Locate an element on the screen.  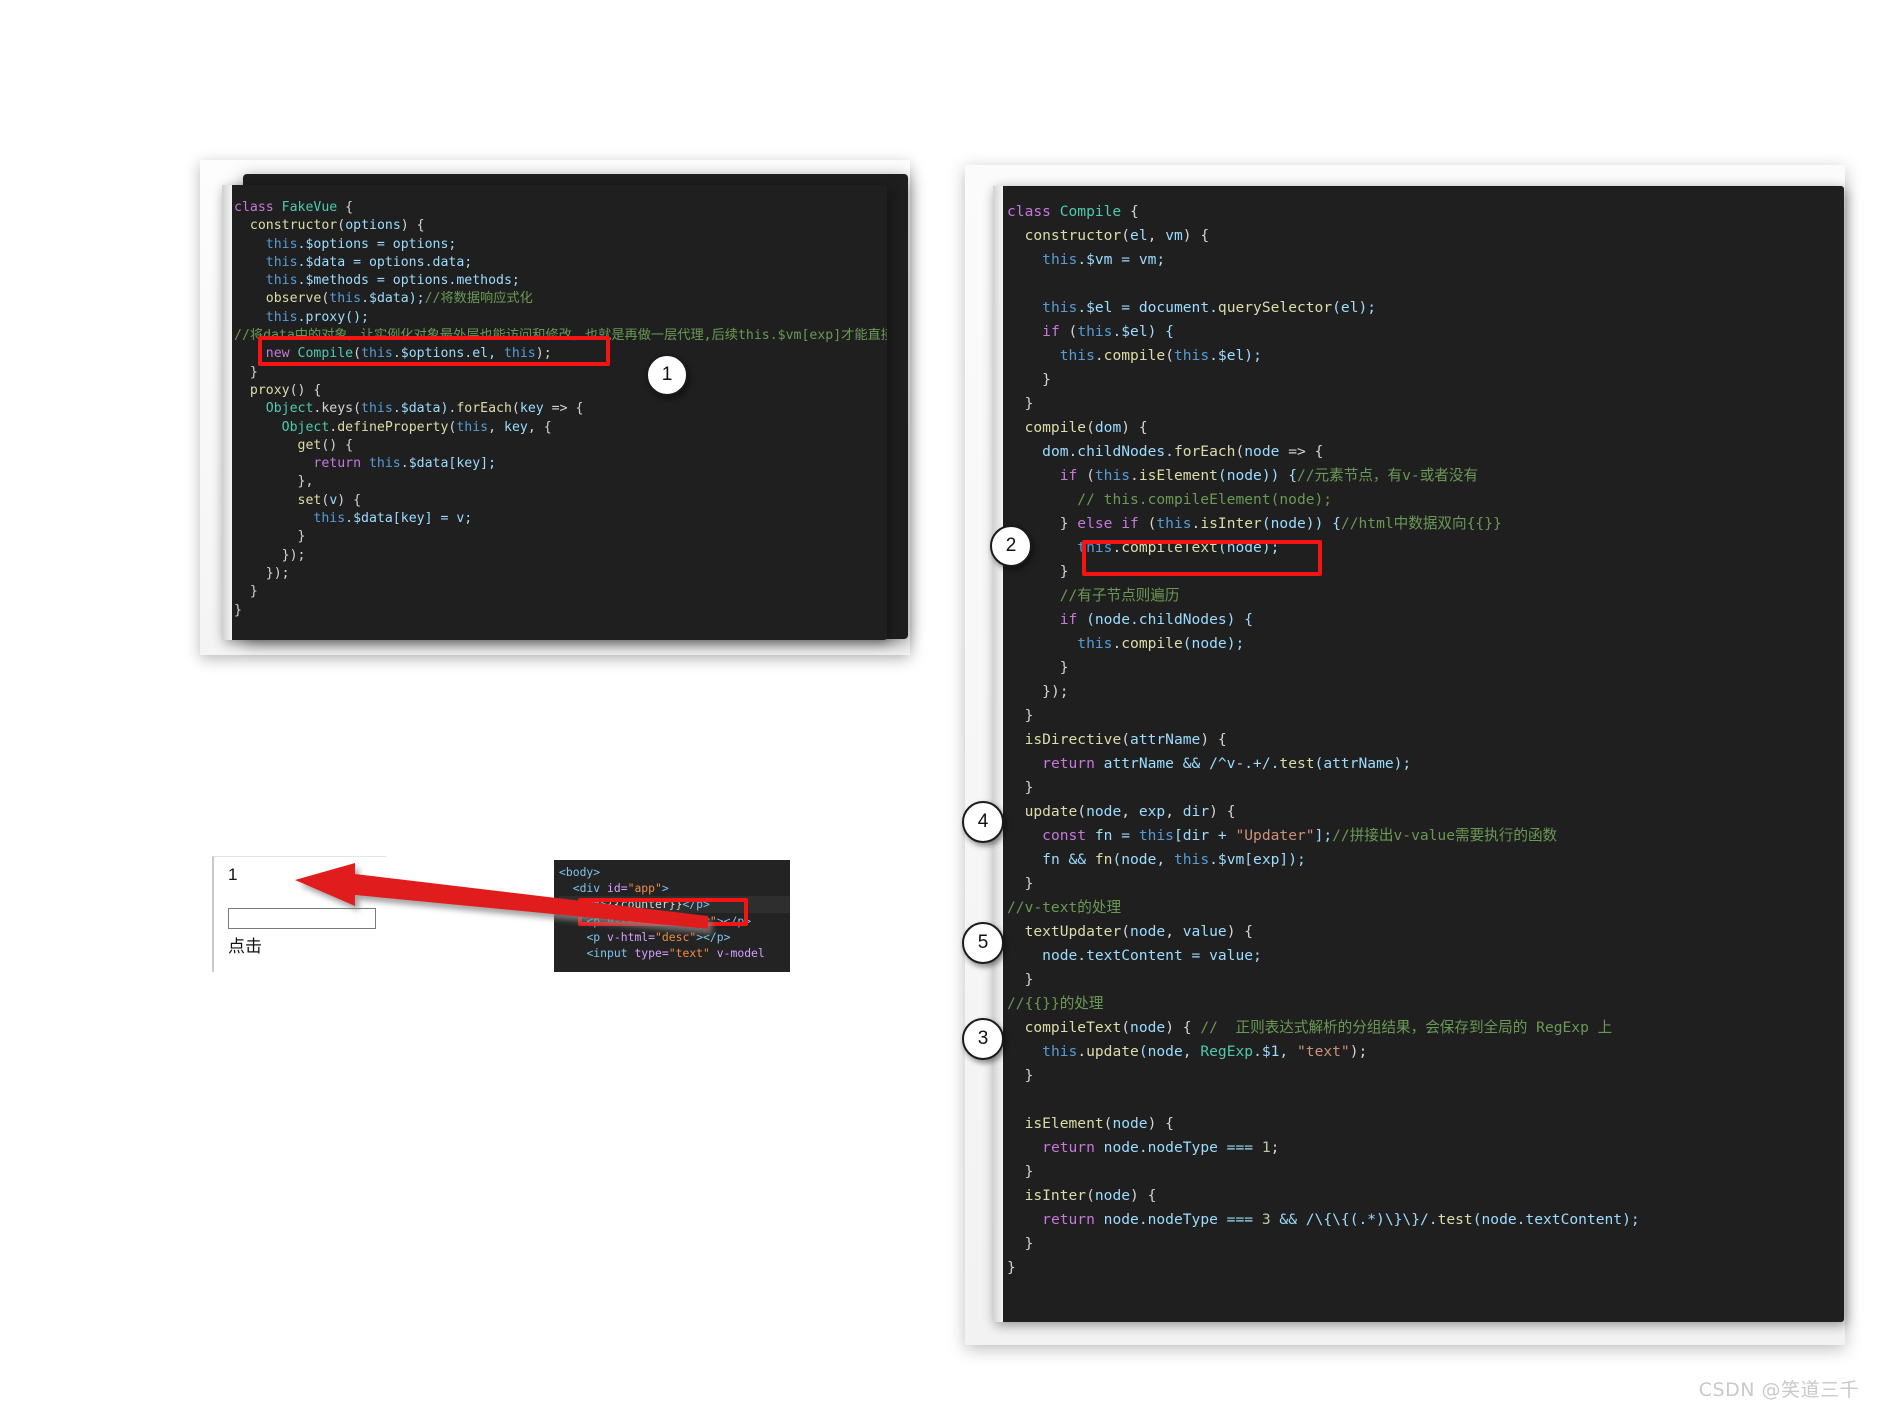
marker-5: 5 is located at coordinates (983, 943).